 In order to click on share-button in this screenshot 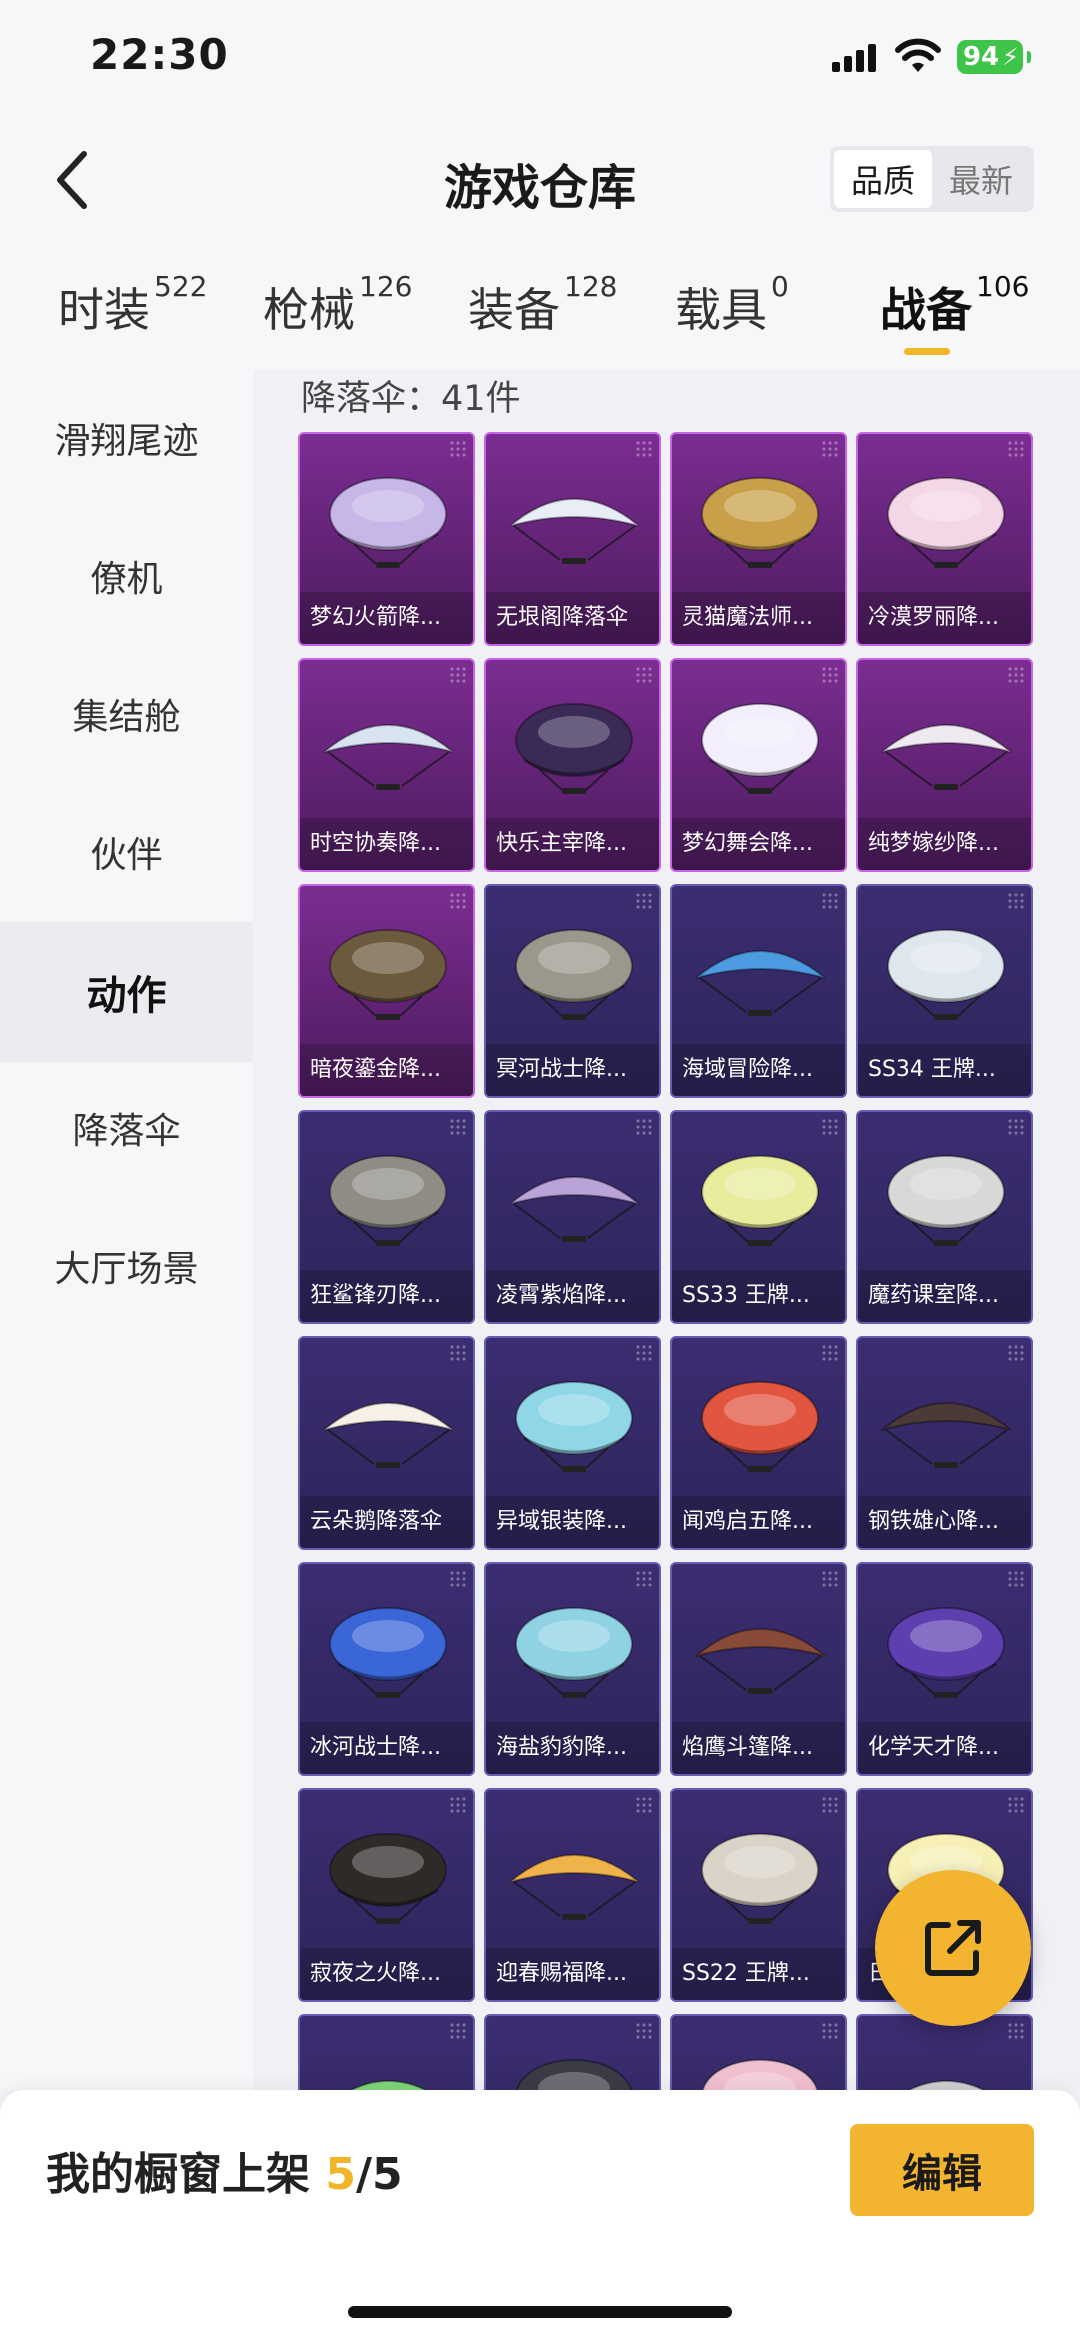, I will do `click(953, 1948)`.